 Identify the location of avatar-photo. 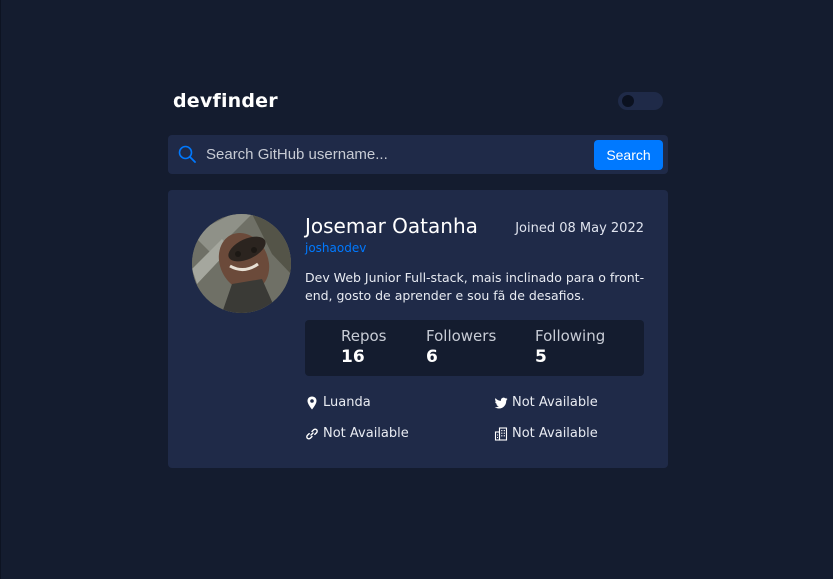
(241, 263).